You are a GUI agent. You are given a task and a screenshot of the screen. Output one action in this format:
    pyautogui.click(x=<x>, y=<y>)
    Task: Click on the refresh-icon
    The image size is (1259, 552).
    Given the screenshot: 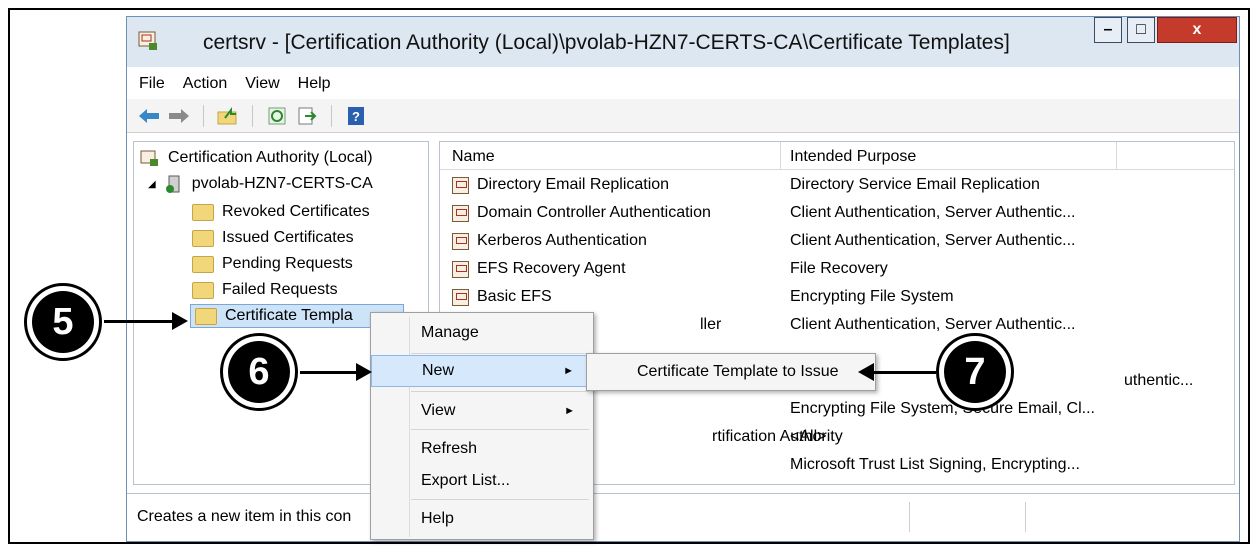 What is the action you would take?
    pyautogui.click(x=277, y=116)
    